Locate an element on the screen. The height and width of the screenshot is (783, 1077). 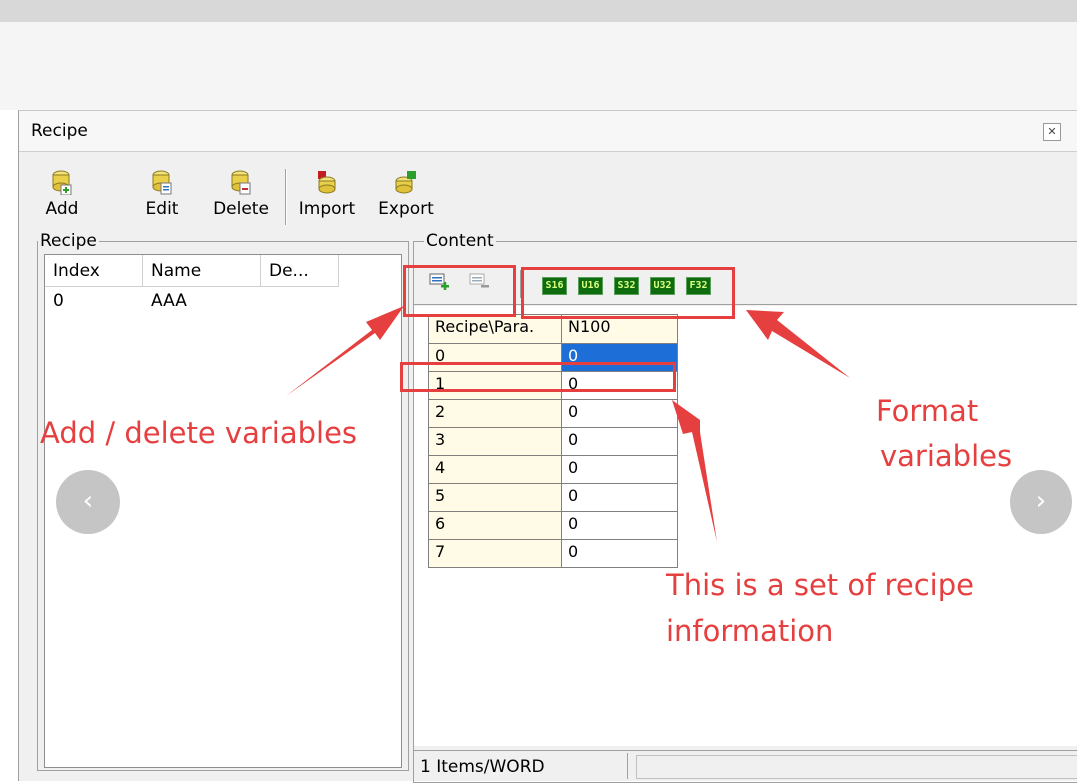
export-button: Export is located at coordinates (406, 196).